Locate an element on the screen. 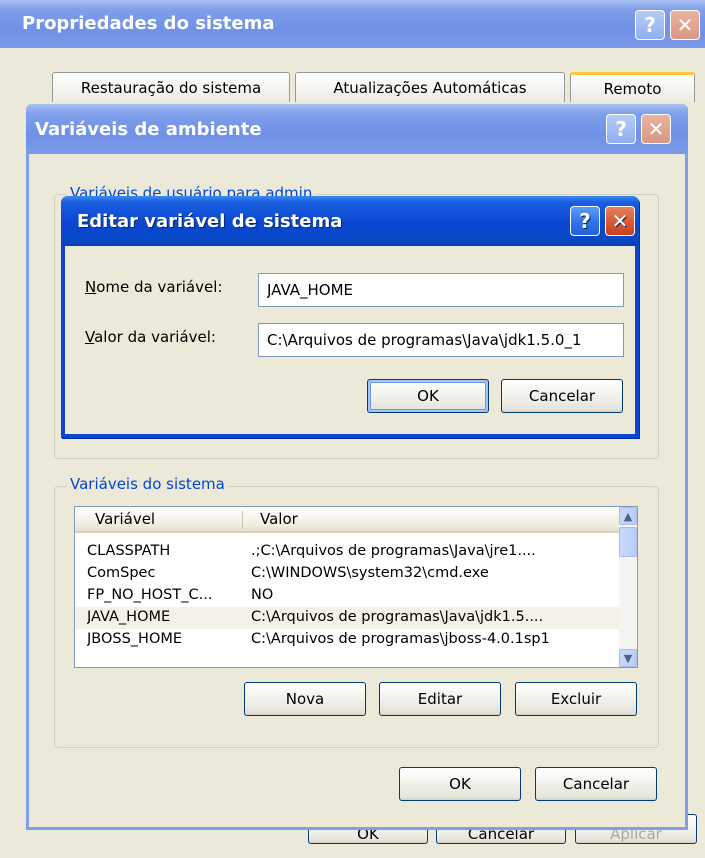 Image resolution: width=705 pixels, height=858 pixels. column-header-variable: Variável is located at coordinates (125, 519).